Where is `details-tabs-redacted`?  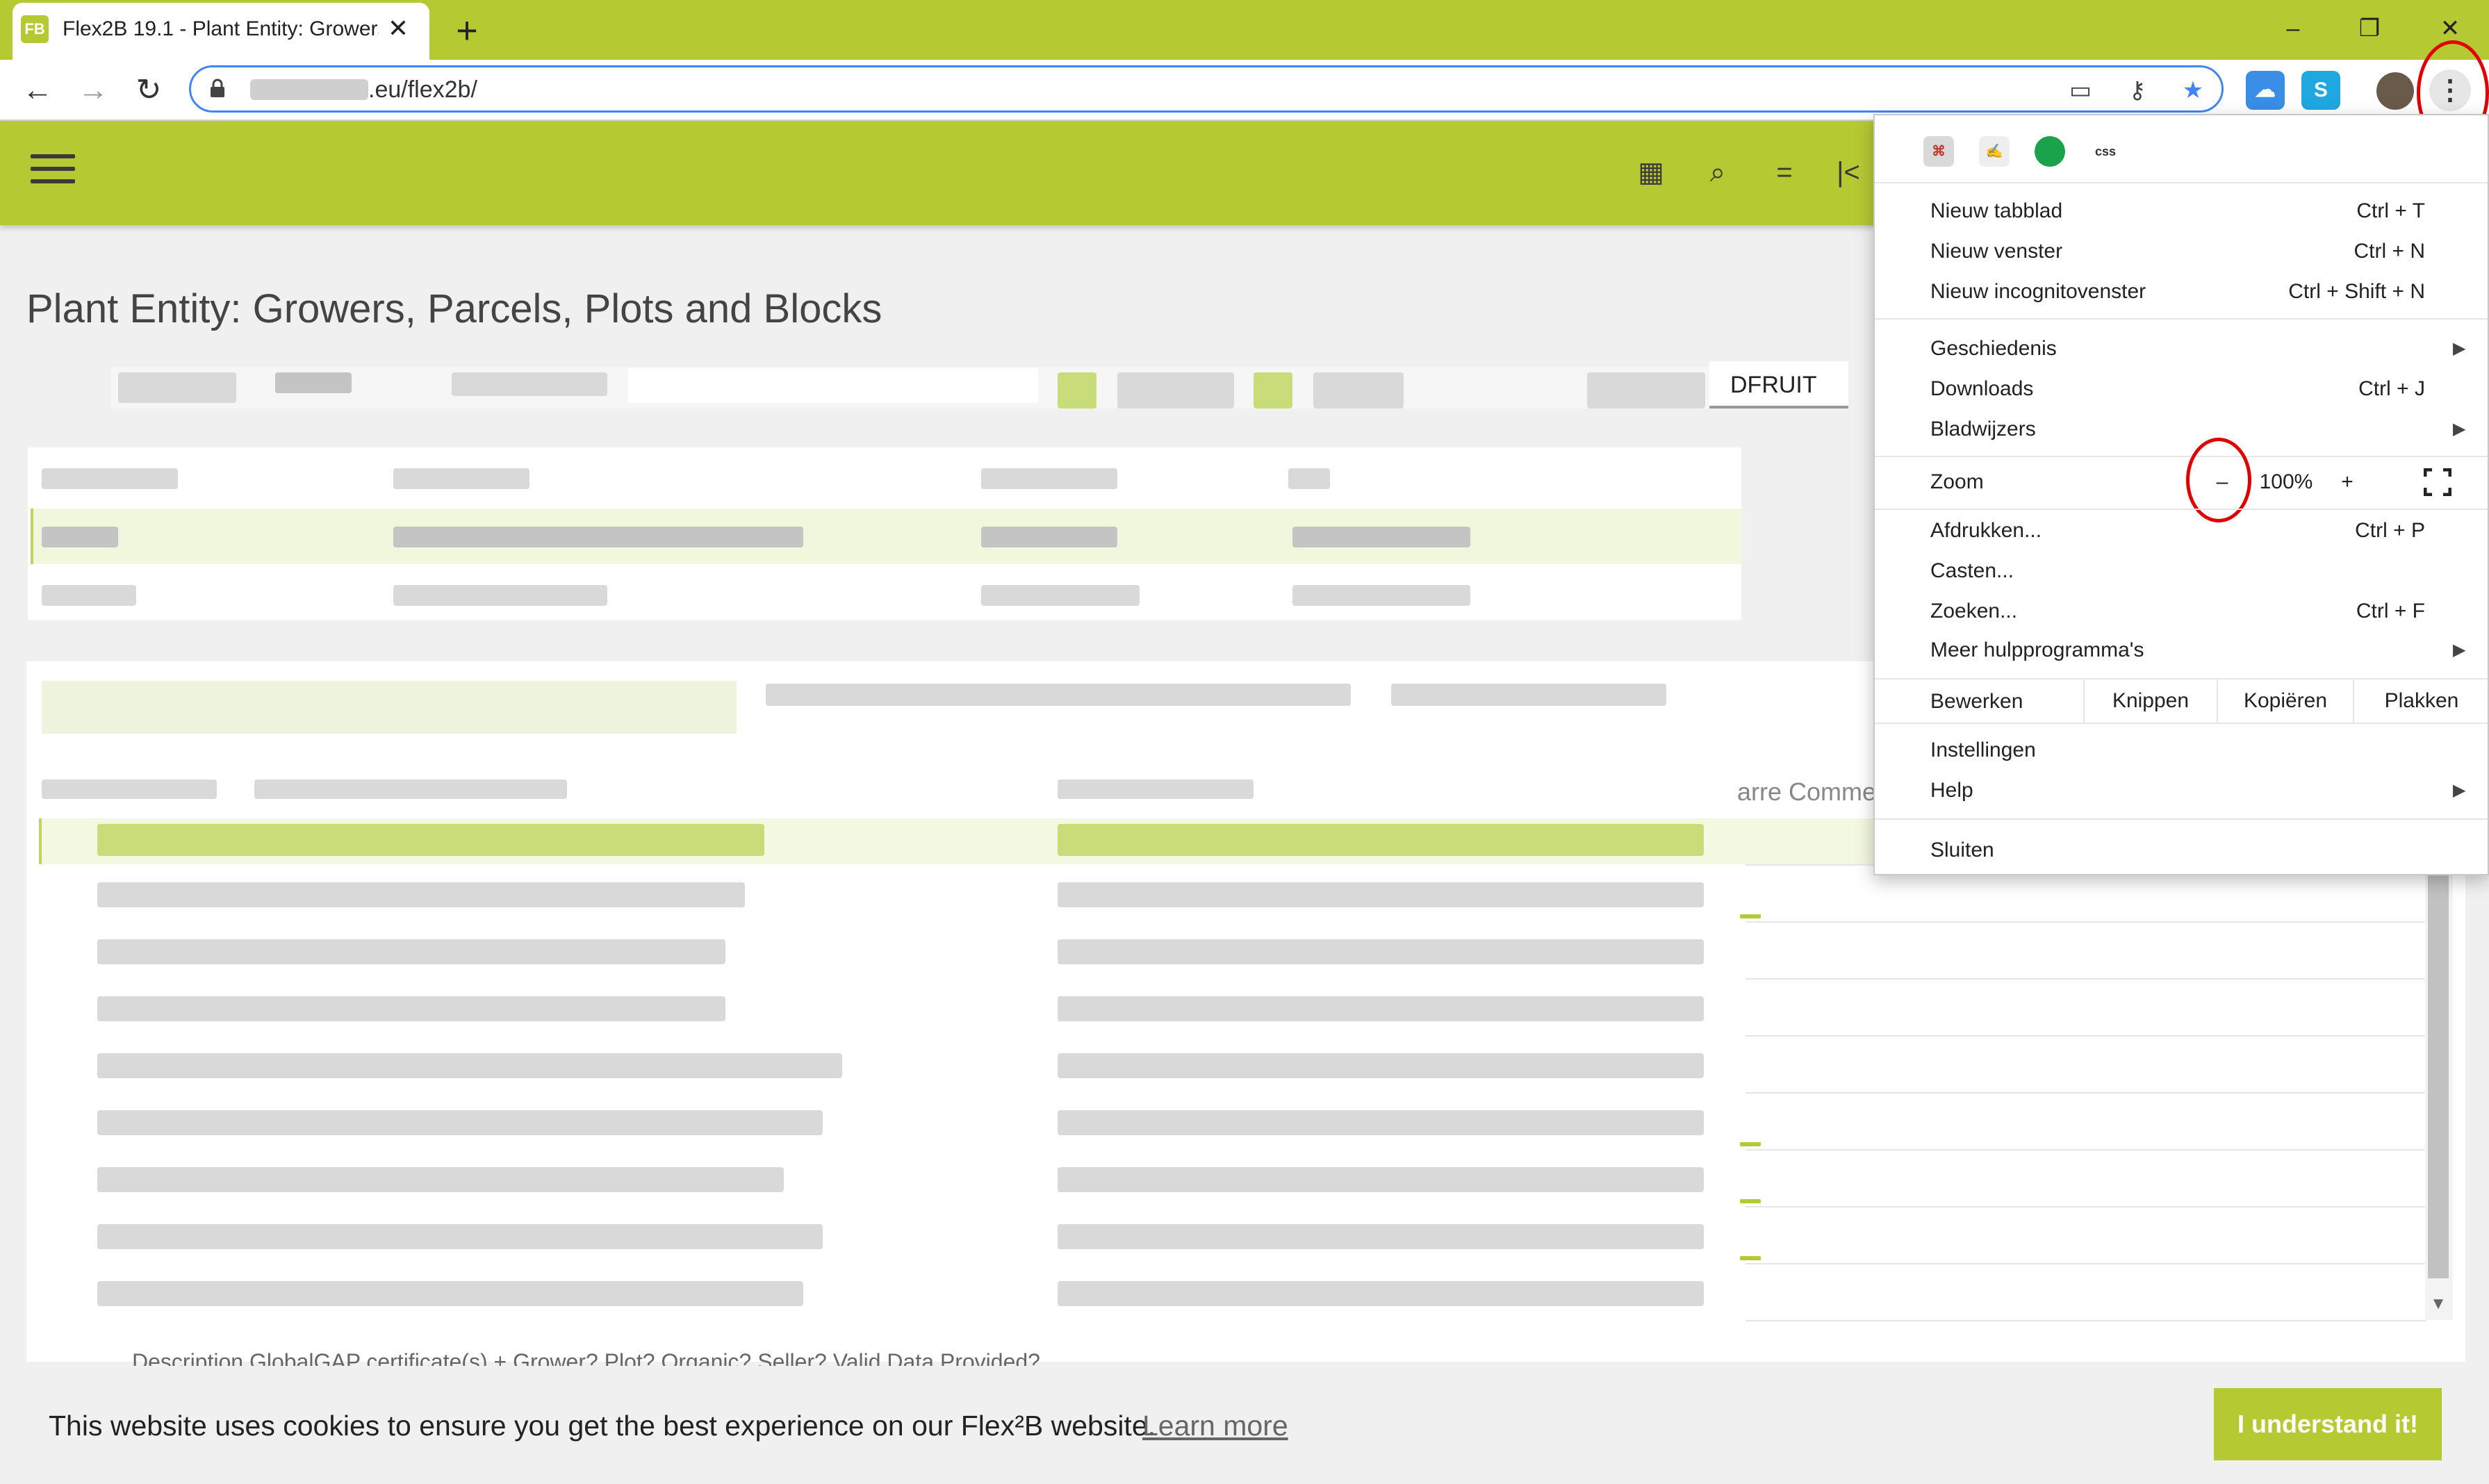 details-tabs-redacted is located at coordinates (389, 707).